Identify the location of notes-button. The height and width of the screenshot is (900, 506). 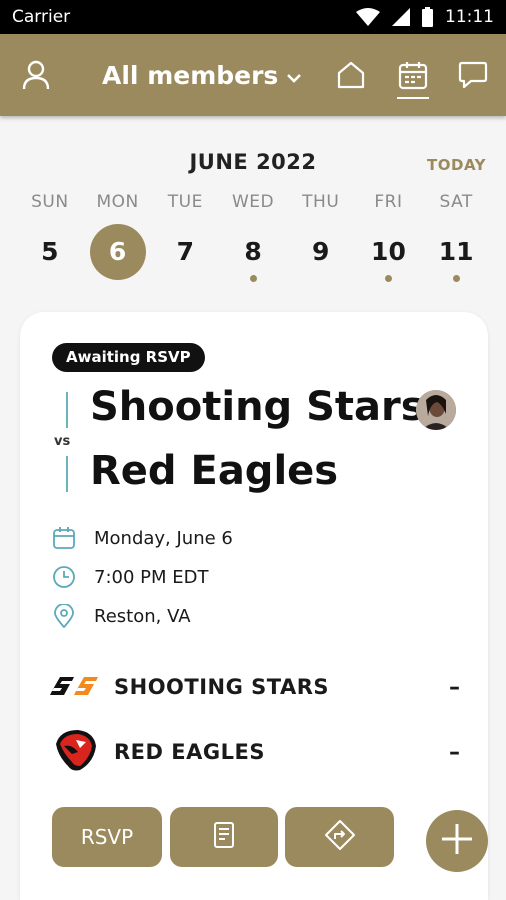
(224, 837).